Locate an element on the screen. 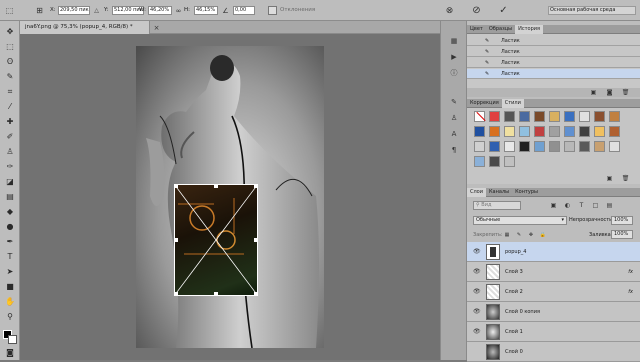  link-icon: ∞ is located at coordinates (178, 10).